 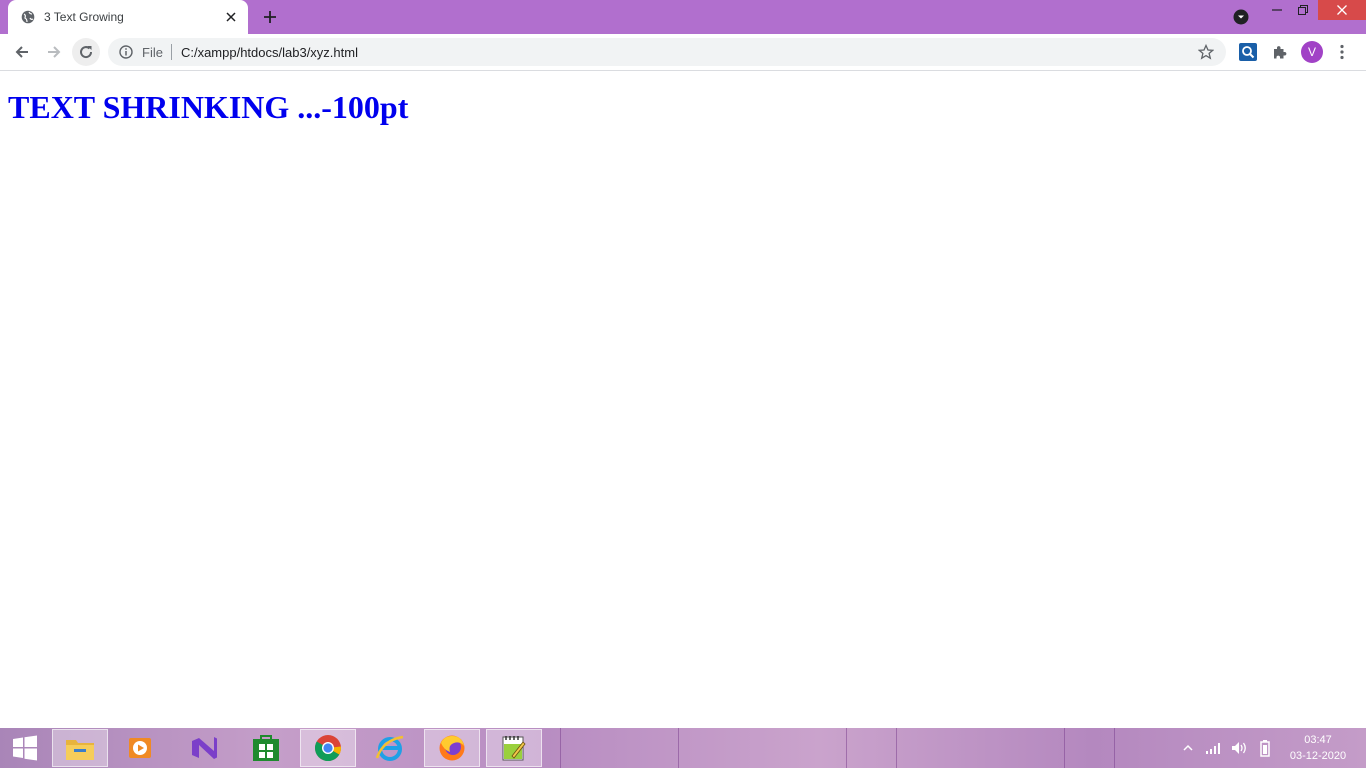 I want to click on volume-icon, so click(x=1239, y=748).